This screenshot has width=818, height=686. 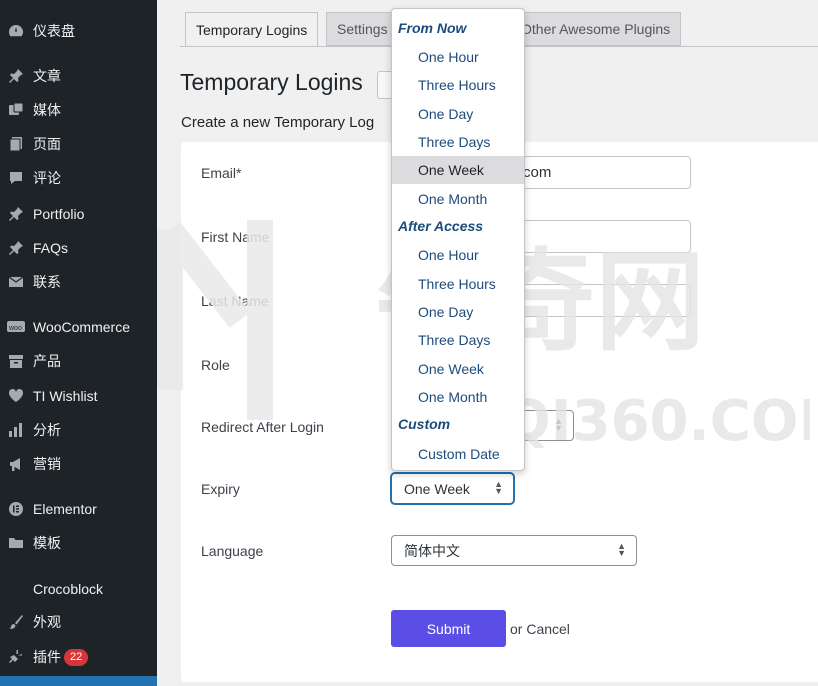 What do you see at coordinates (16, 110) in the screenshot?
I see `media-icon` at bounding box center [16, 110].